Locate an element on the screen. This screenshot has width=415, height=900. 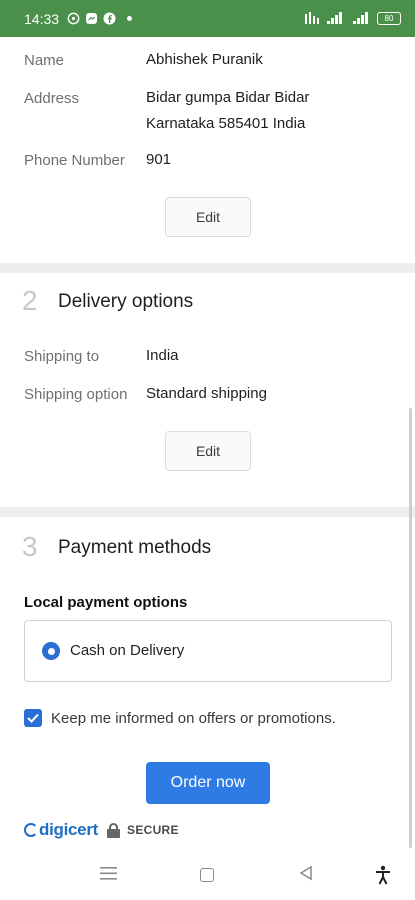
home-icon is located at coordinates (207, 875).